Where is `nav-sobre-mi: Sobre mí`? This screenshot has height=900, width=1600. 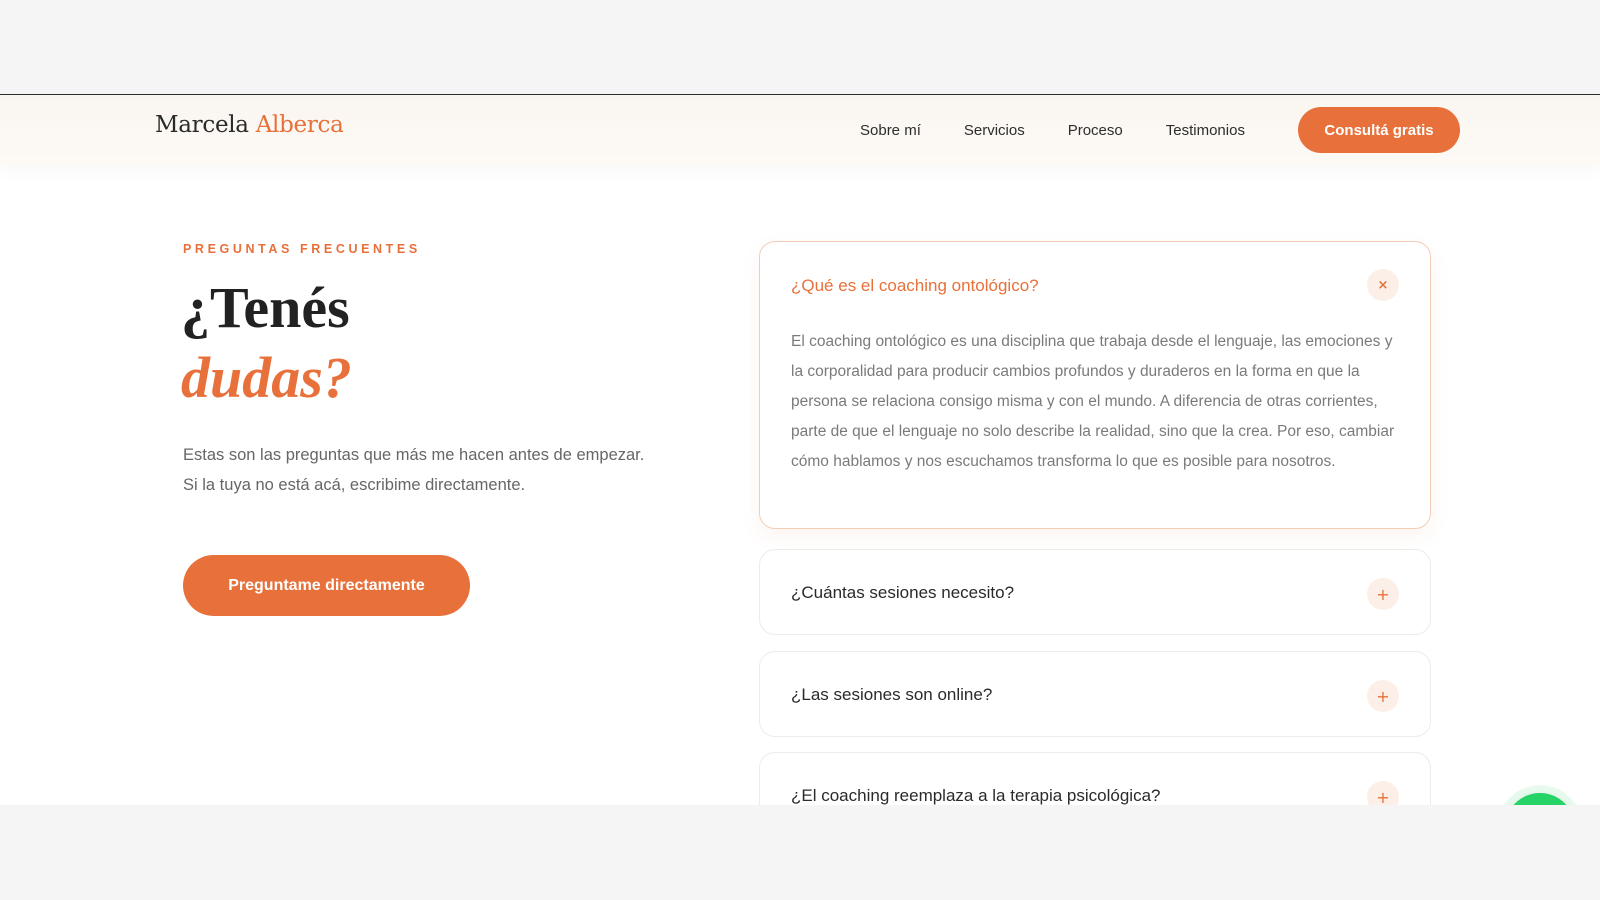 nav-sobre-mi: Sobre mí is located at coordinates (890, 130).